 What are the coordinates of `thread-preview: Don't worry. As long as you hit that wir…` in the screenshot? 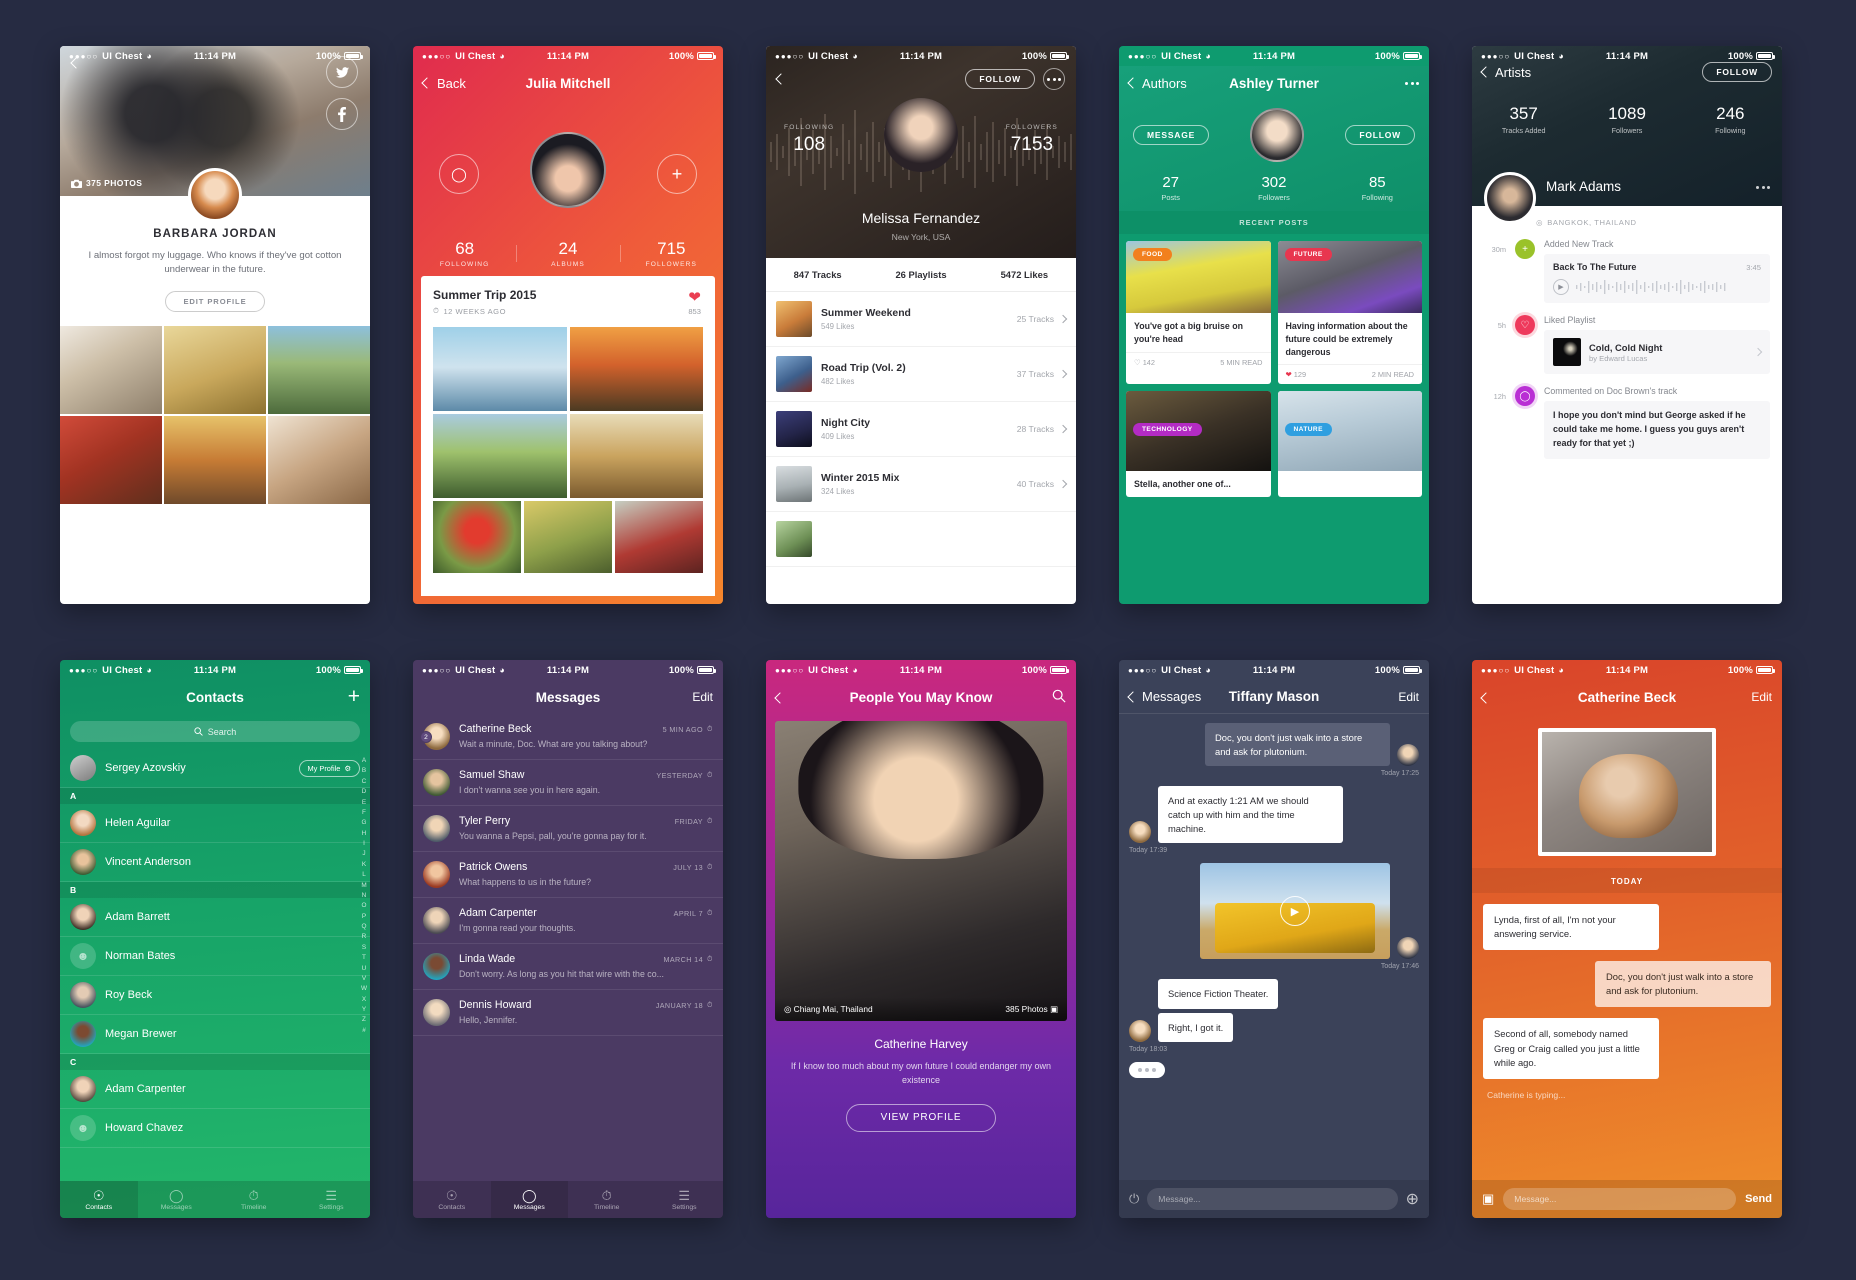 It's located at (561, 974).